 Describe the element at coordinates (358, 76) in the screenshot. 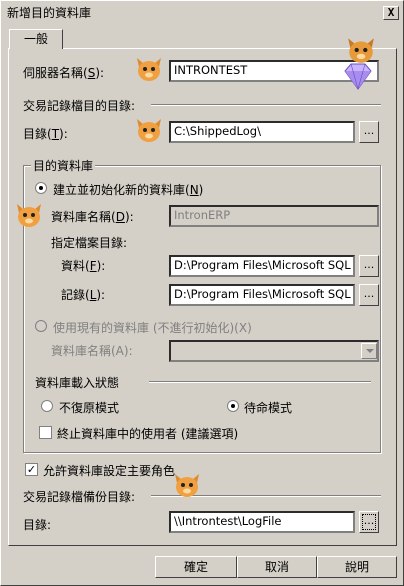

I see `diamond-icon` at that location.